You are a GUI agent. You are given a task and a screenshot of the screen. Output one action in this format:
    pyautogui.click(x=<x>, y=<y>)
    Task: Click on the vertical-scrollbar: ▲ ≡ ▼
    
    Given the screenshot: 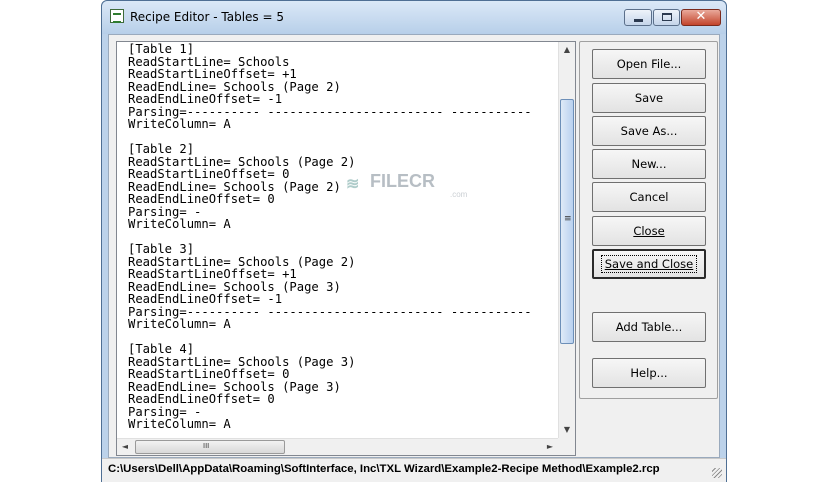 What is the action you would take?
    pyautogui.click(x=566, y=240)
    